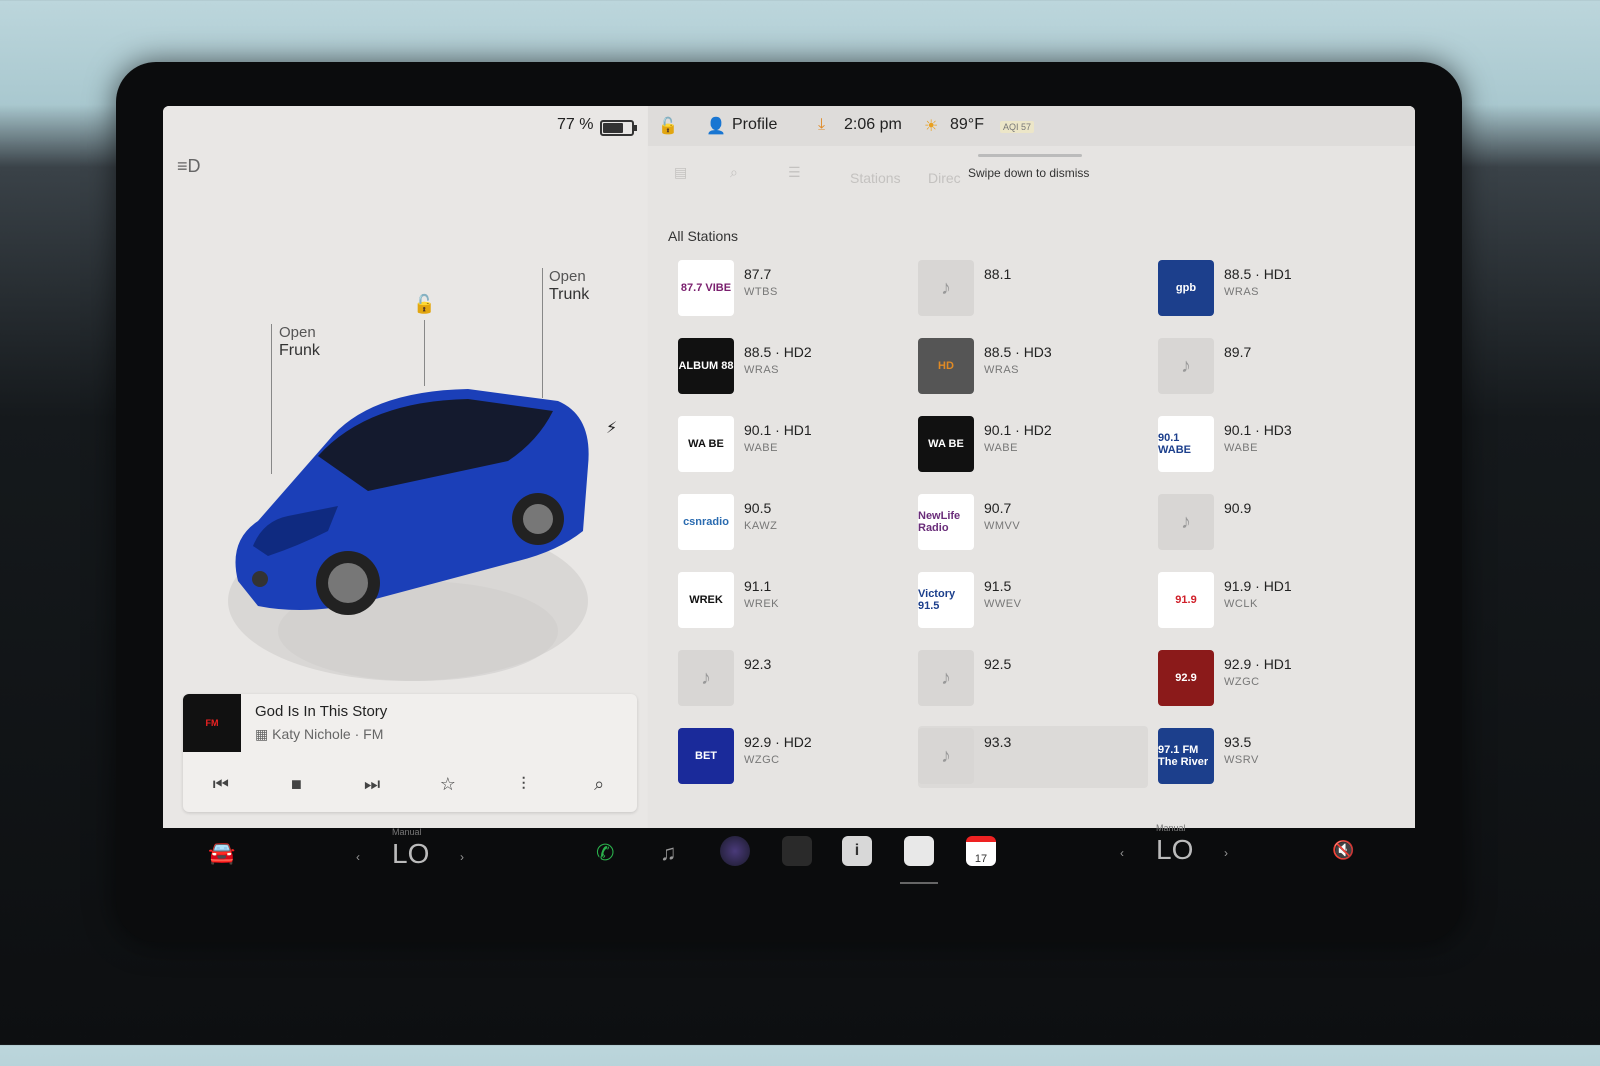 The height and width of the screenshot is (1066, 1600). What do you see at coordinates (793, 679) in the screenshot?
I see `station-item: ♪ 92.3` at bounding box center [793, 679].